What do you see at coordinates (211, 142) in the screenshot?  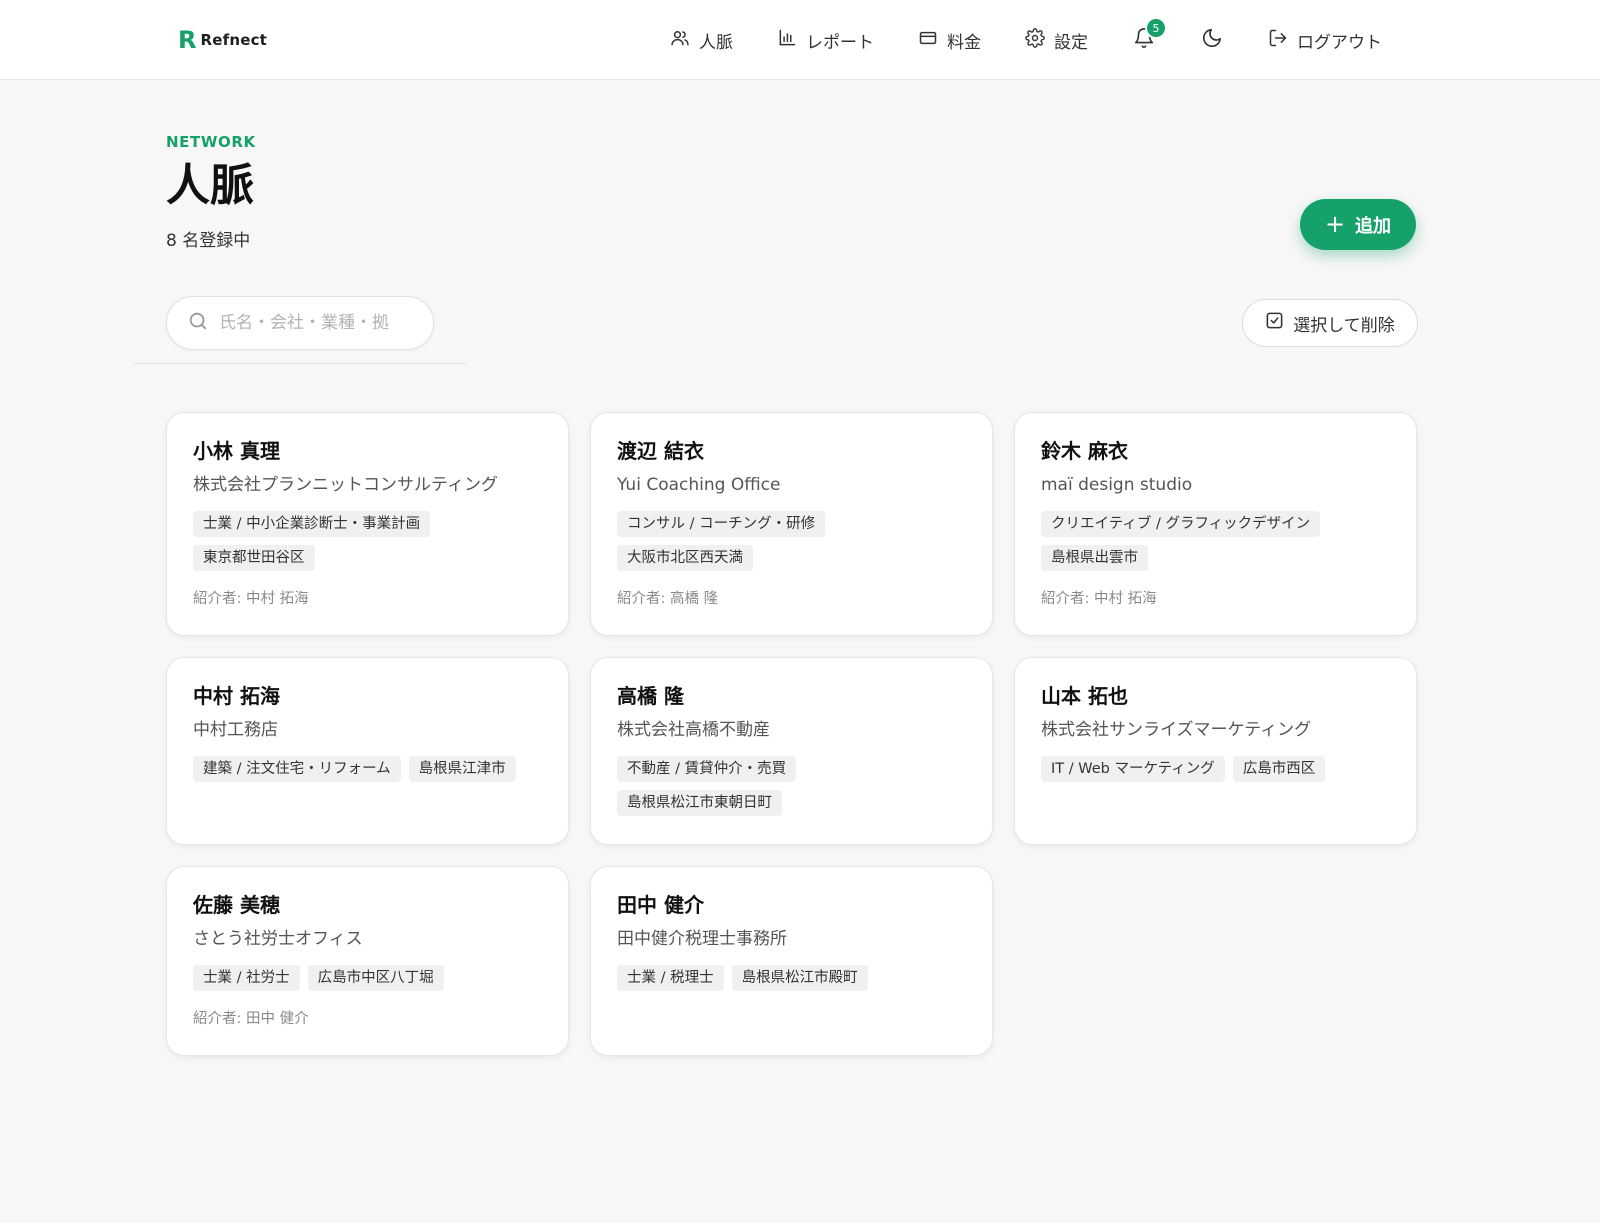 I see `section-eyebrow: NETWORK` at bounding box center [211, 142].